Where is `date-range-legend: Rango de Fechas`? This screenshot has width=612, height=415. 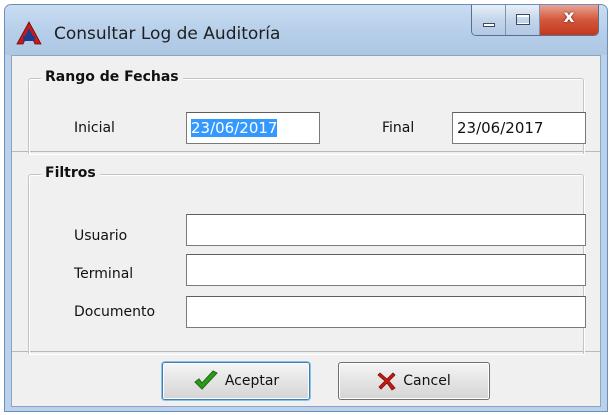 date-range-legend: Rango de Fechas is located at coordinates (112, 77).